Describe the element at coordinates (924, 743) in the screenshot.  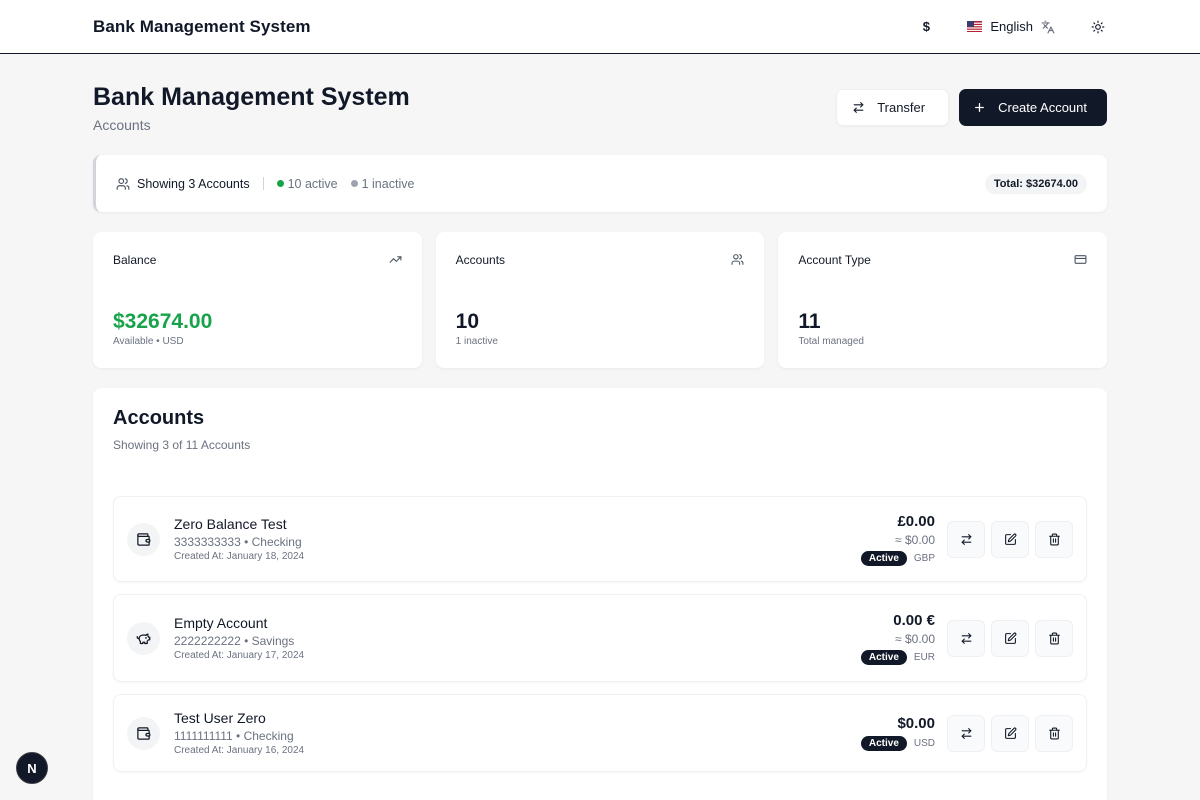
I see `currency-code: USD` at that location.